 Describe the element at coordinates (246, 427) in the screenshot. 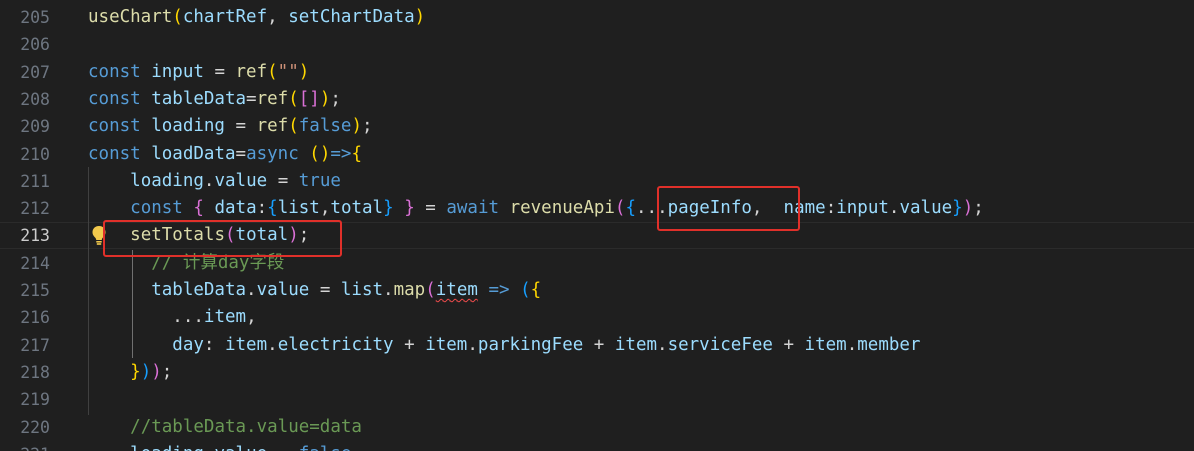

I see `code-token: //tableData.value=data` at that location.